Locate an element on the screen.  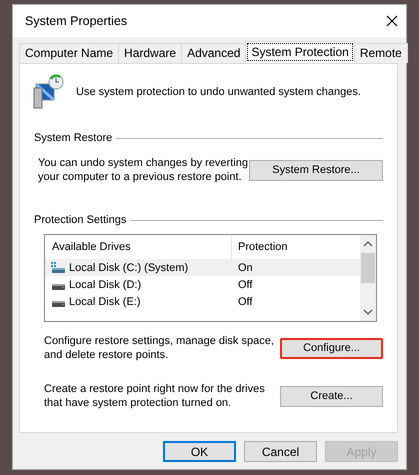
intro-text: Use system protection to undo unwanted system changes. is located at coordinates (218, 92).